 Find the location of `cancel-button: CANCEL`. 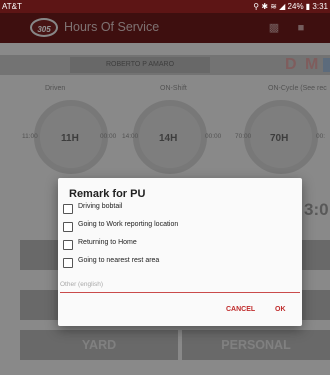

cancel-button: CANCEL is located at coordinates (240, 309).